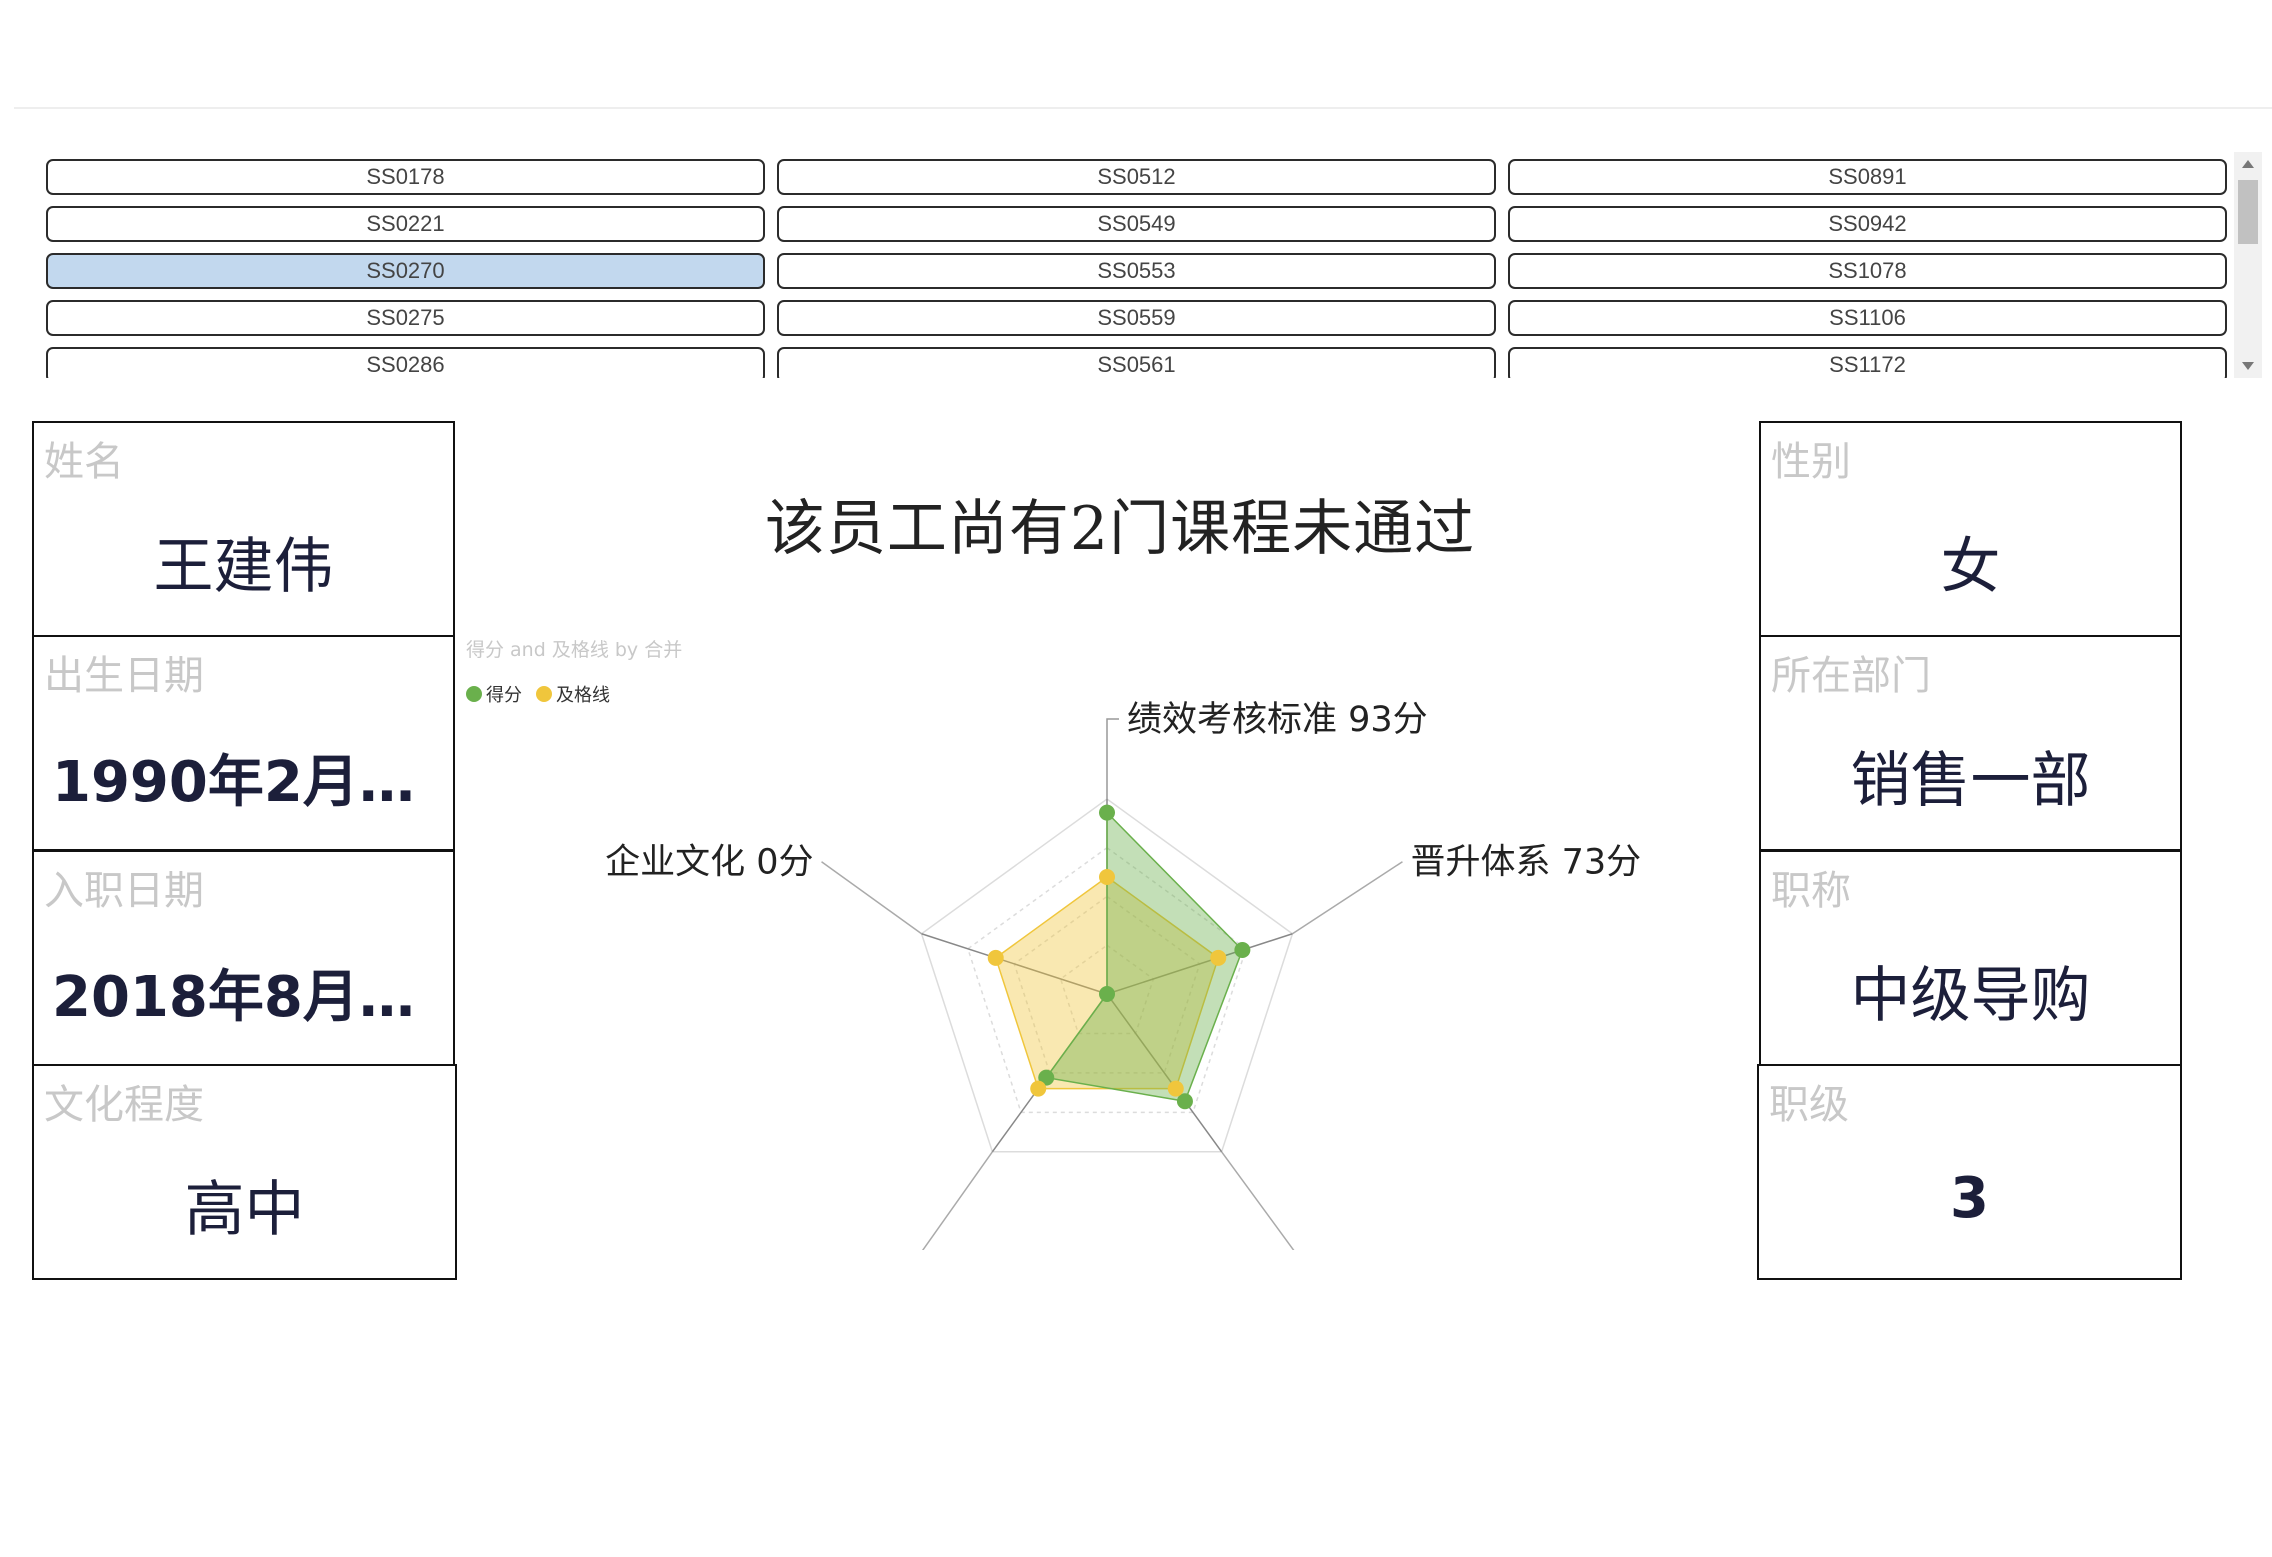  Describe the element at coordinates (1136, 224) in the screenshot. I see `slicer-tile-ss0549: SS0549` at that location.